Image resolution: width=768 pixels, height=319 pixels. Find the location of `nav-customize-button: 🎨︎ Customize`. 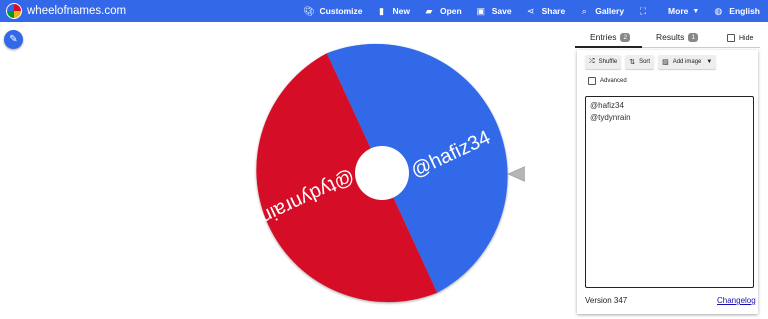

nav-customize-button: 🎨︎ Customize is located at coordinates (333, 11).